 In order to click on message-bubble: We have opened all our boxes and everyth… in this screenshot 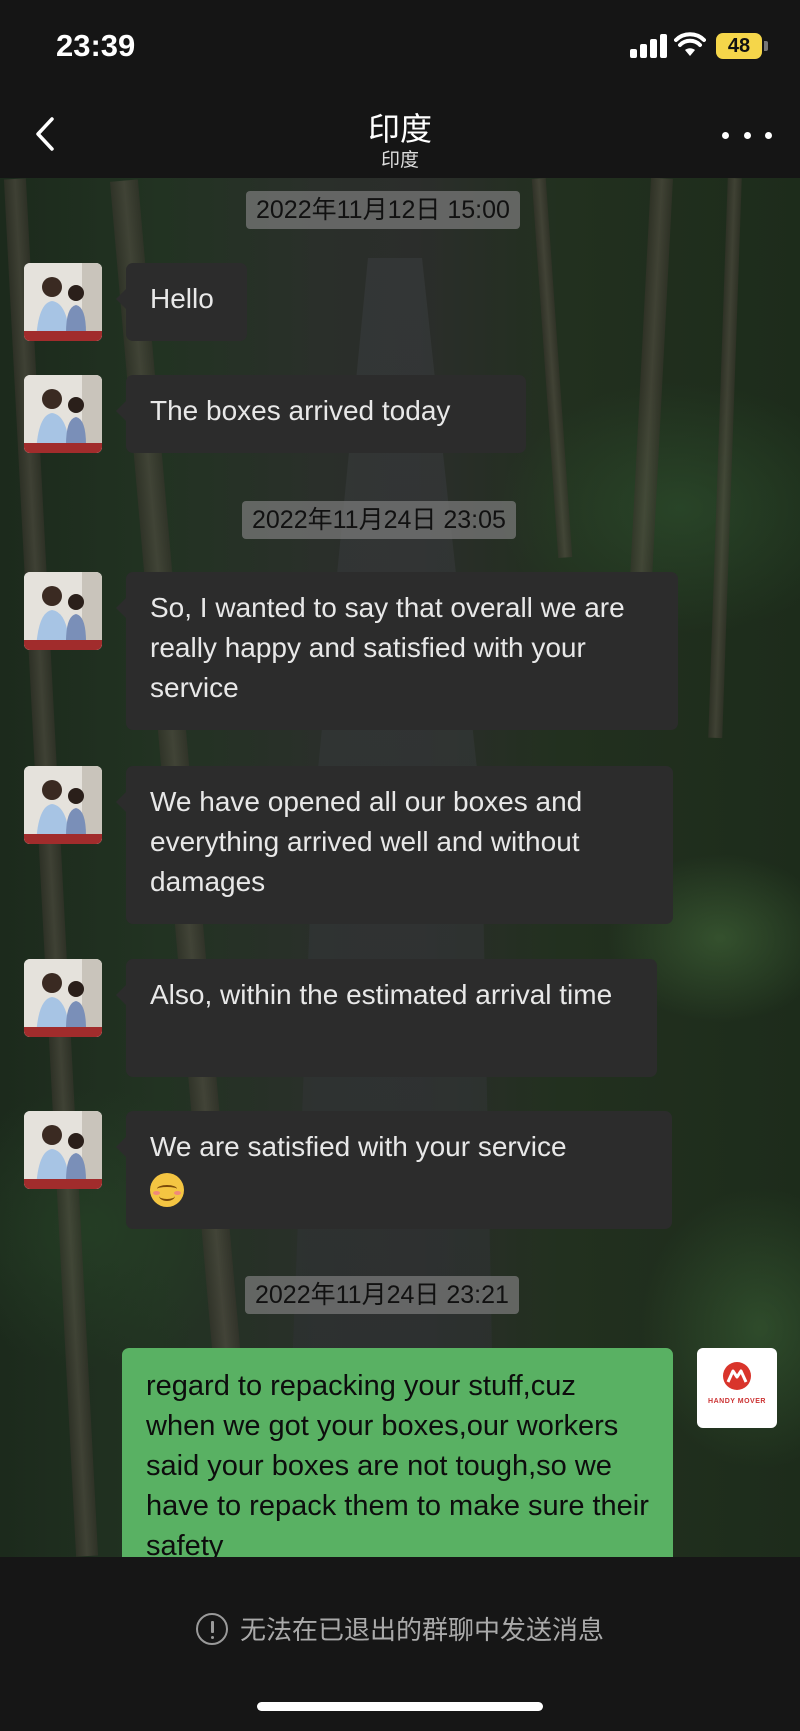, I will do `click(394, 845)`.